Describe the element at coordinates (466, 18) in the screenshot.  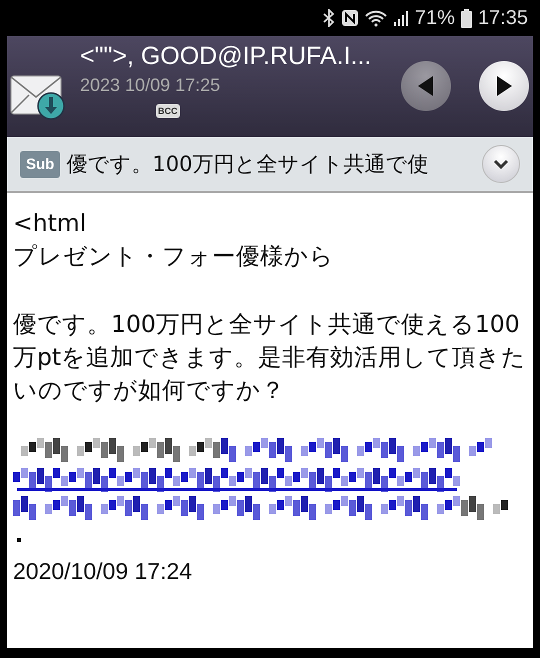
I see `battery-icon` at that location.